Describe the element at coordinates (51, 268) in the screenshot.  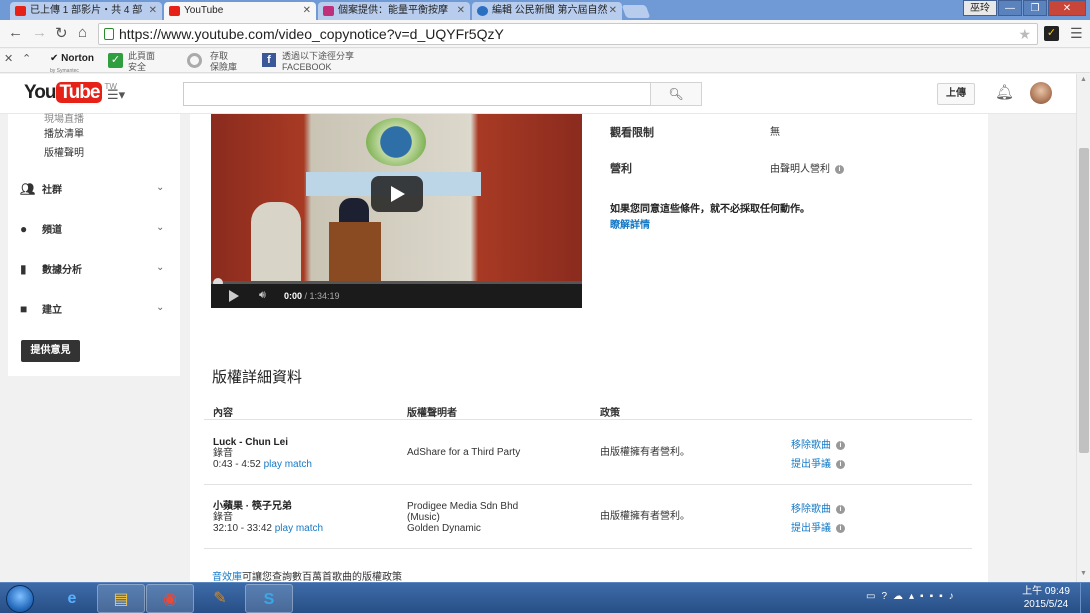
I see `guide-section-analytics: ▮ 數據分析` at that location.